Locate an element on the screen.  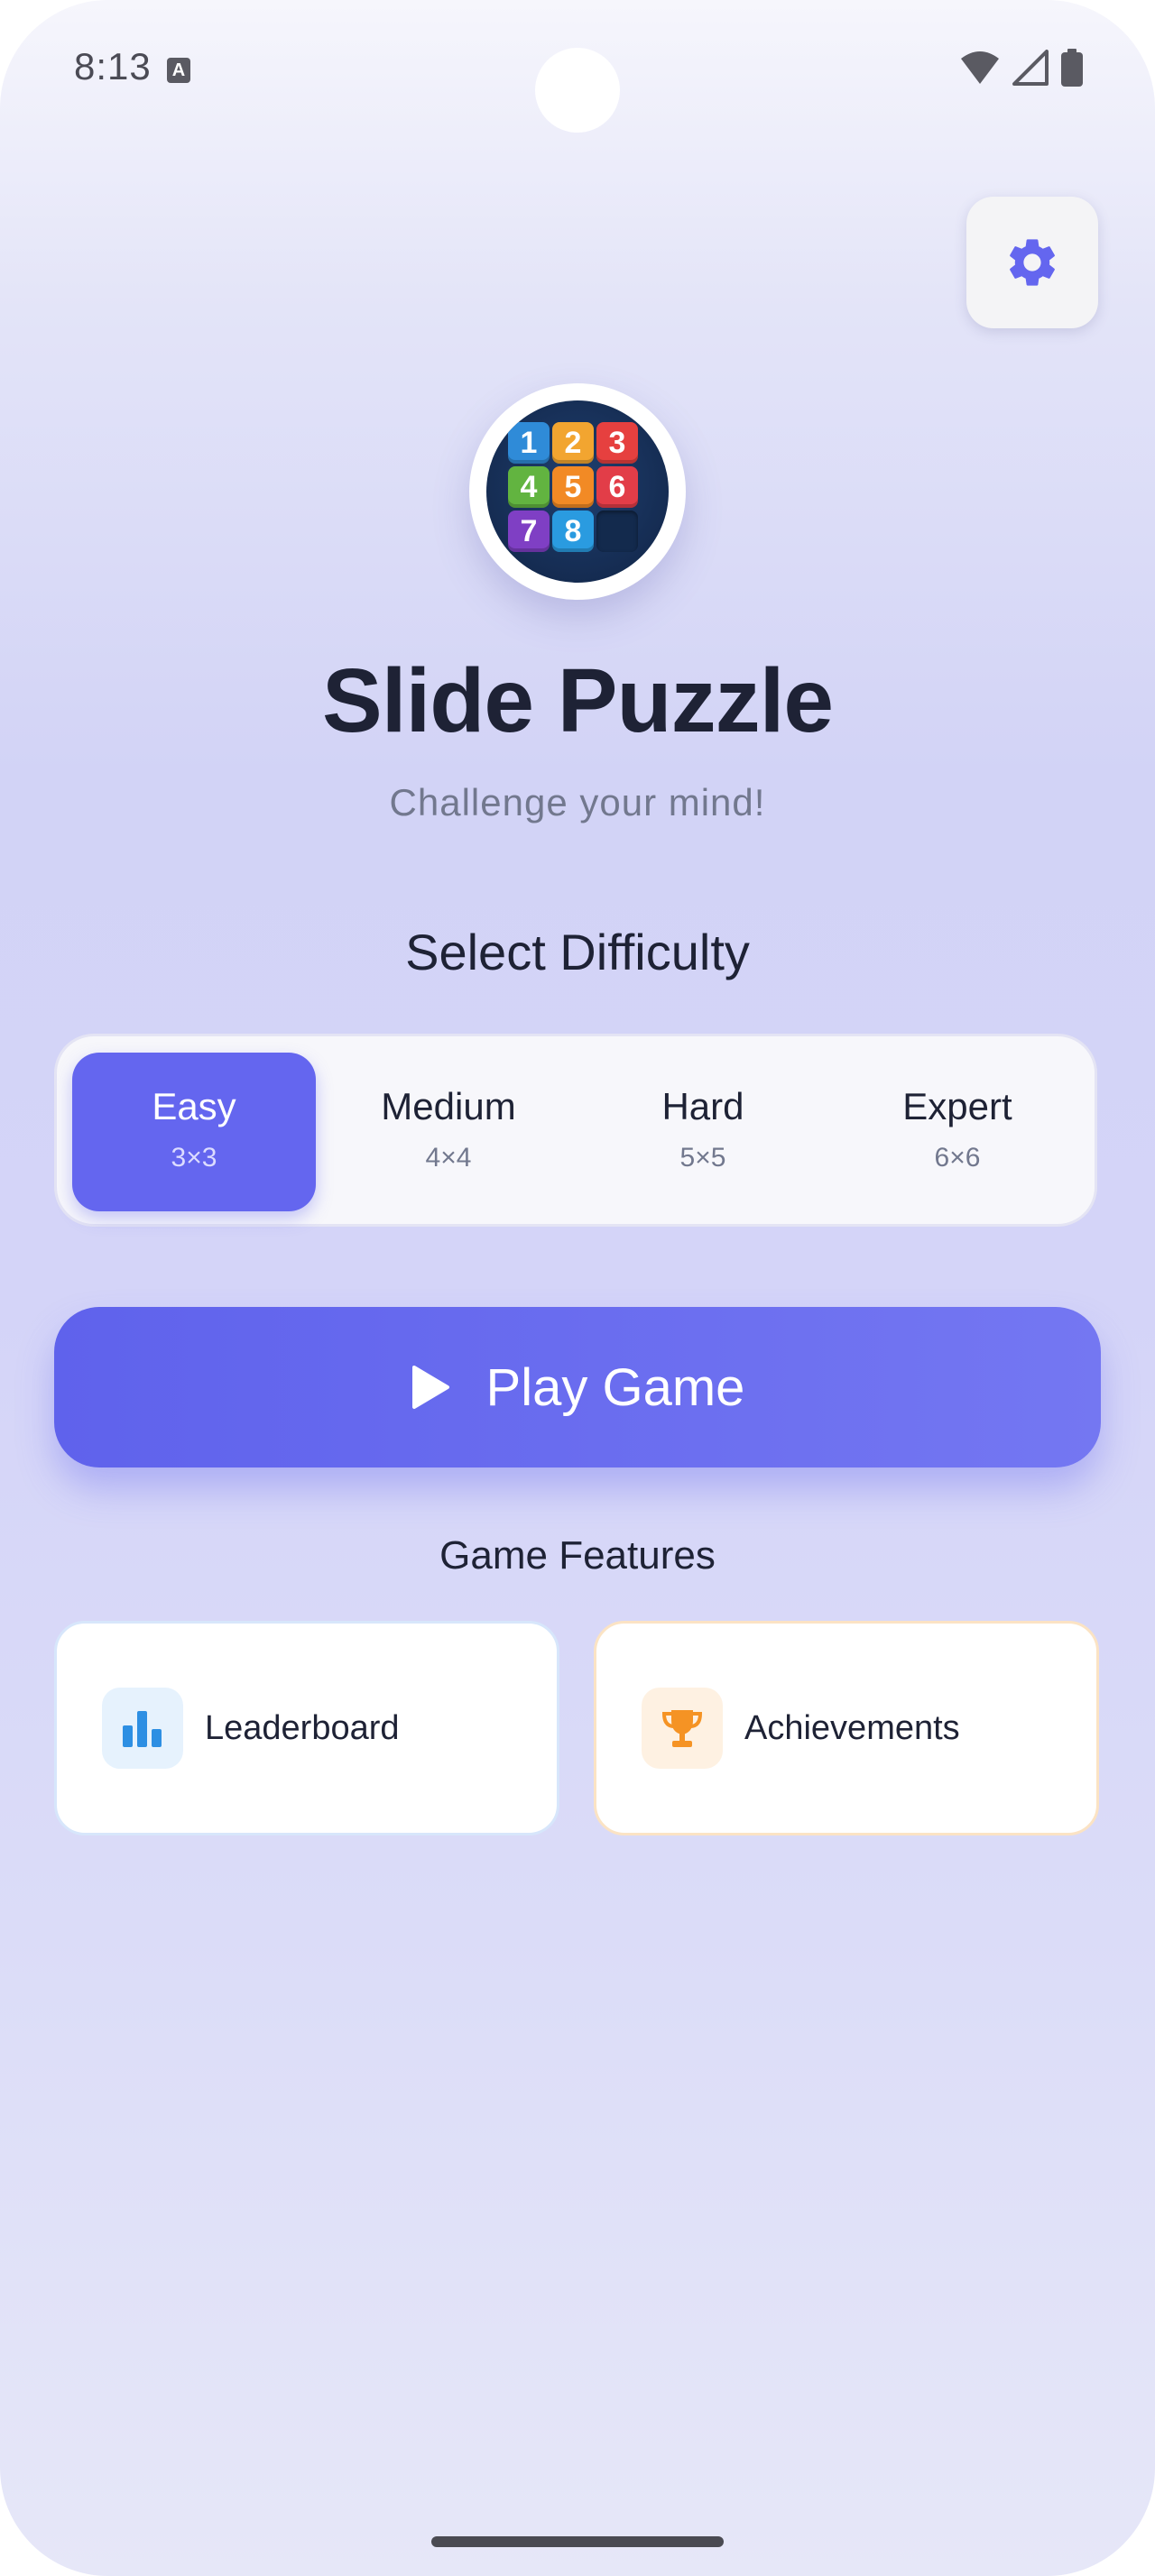
difficulty-grid-size: 6×6 is located at coordinates (957, 1158).